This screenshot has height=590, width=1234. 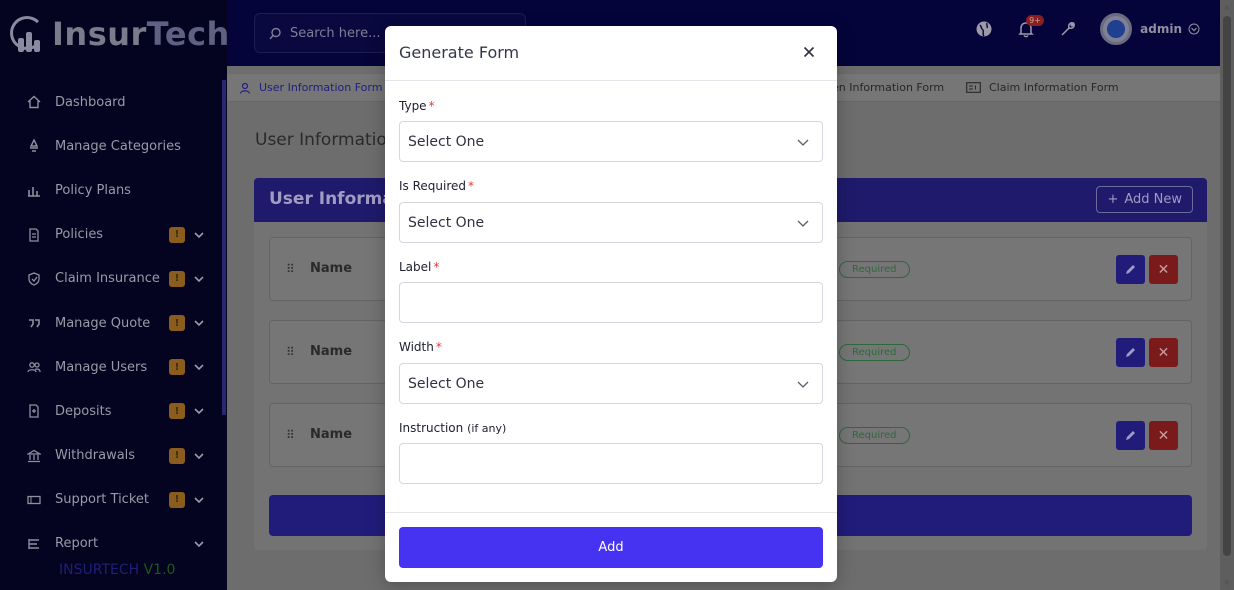 I want to click on instruction-input, so click(x=611, y=463).